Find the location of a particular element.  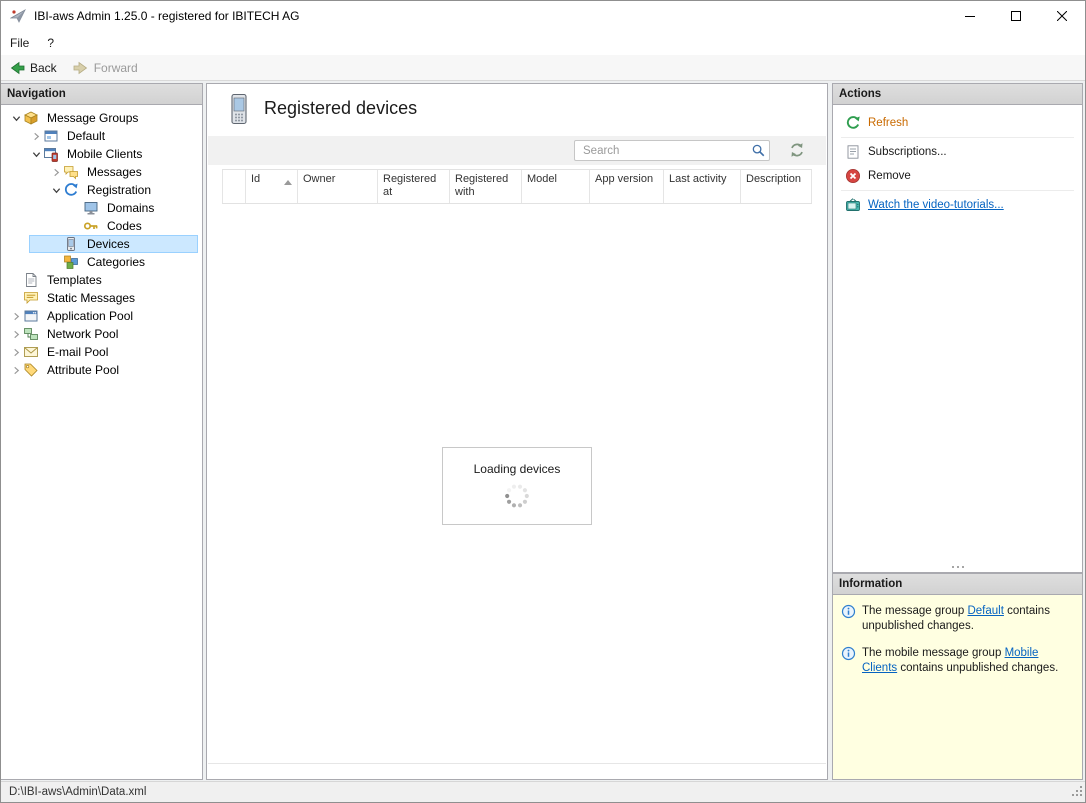

tree-item-categories: Categories is located at coordinates (101, 262).